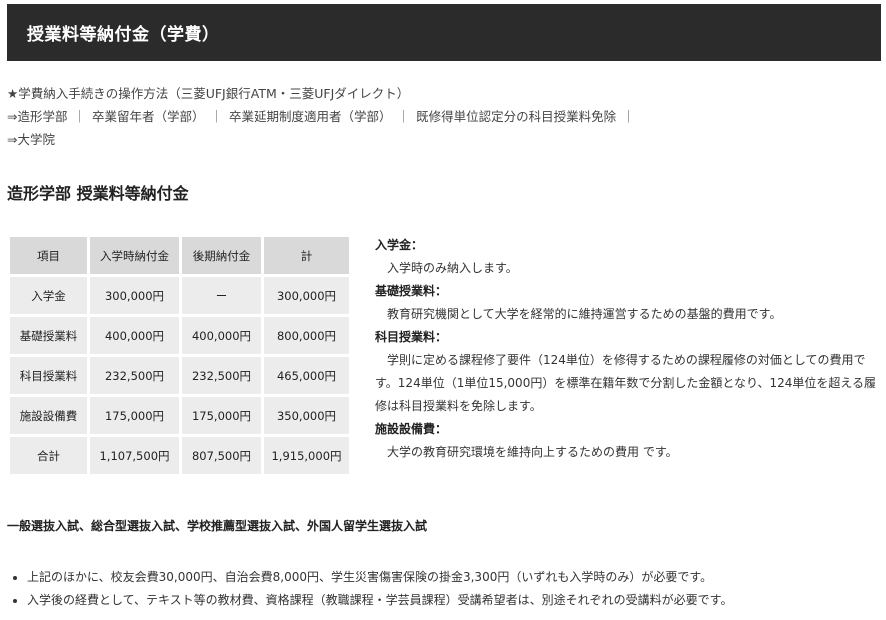  Describe the element at coordinates (48, 415) in the screenshot. I see `table-cell-item: 施設設備費` at that location.